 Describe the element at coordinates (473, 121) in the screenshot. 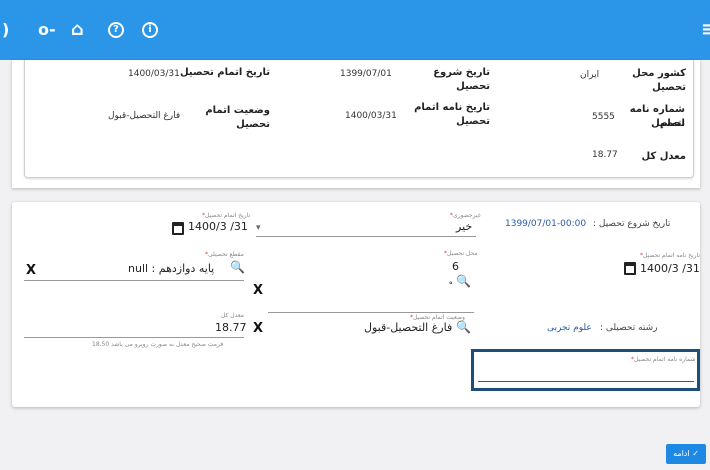

I see `summary-cert-date-label-2: تحصیل` at that location.